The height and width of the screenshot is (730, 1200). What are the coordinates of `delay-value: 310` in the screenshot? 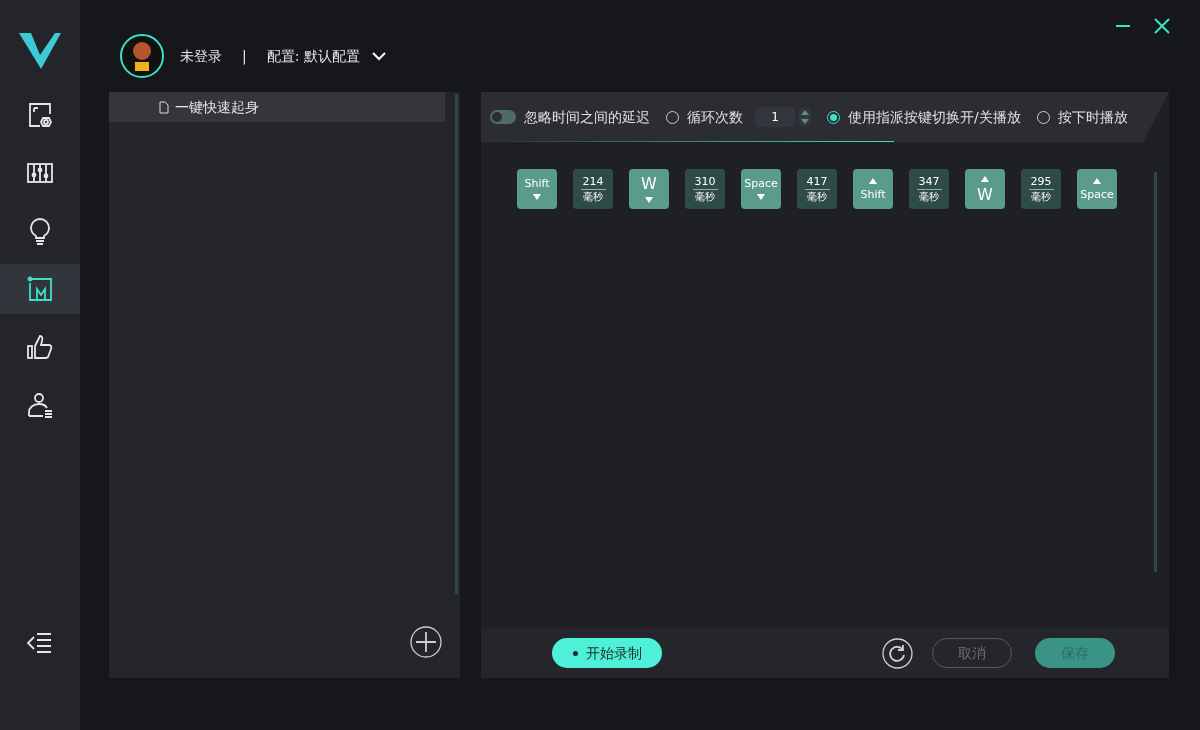 It's located at (705, 182).